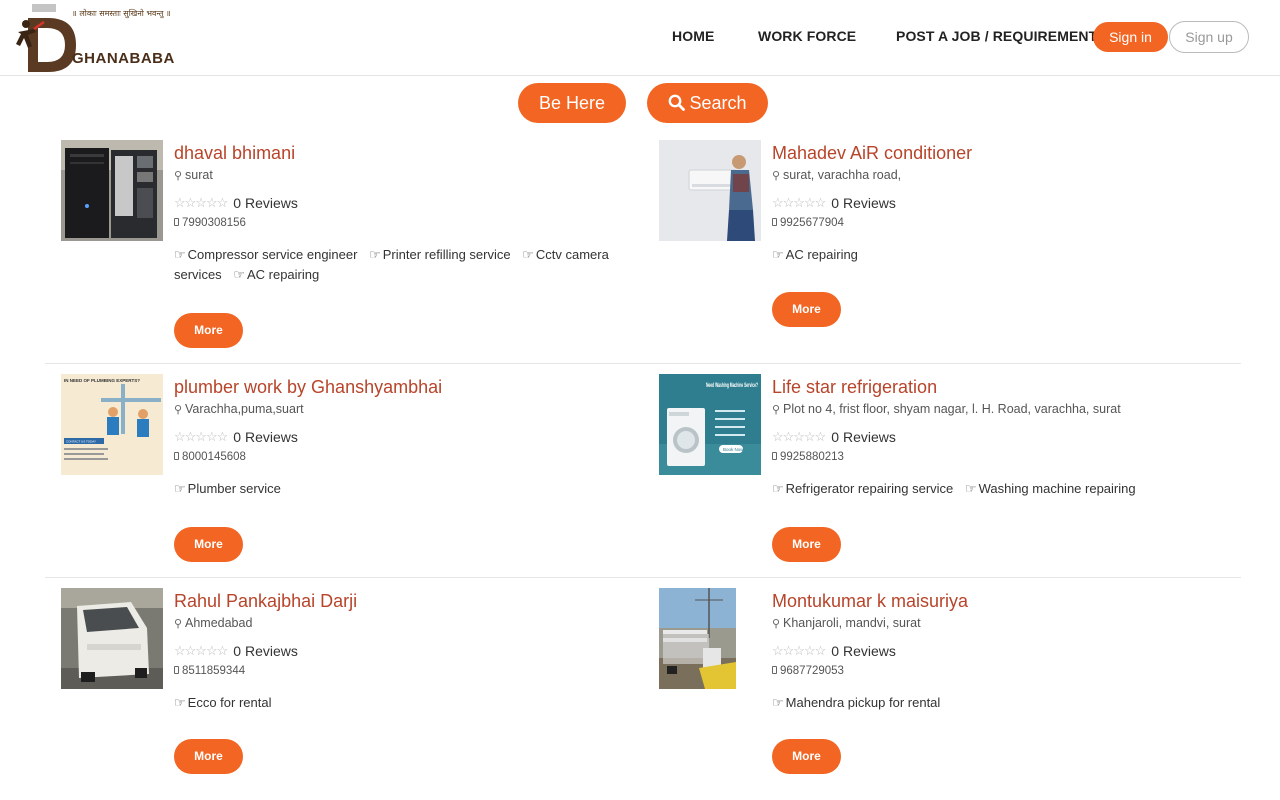  What do you see at coordinates (81, 442) in the screenshot?
I see `poster-button: CONTACT US TODAY` at bounding box center [81, 442].